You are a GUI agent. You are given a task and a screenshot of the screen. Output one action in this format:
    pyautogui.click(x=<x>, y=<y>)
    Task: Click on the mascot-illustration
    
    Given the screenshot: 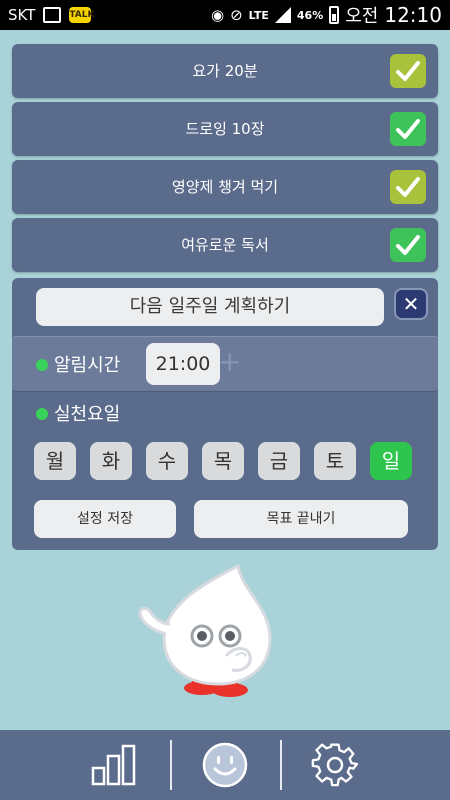 What is the action you would take?
    pyautogui.click(x=205, y=630)
    